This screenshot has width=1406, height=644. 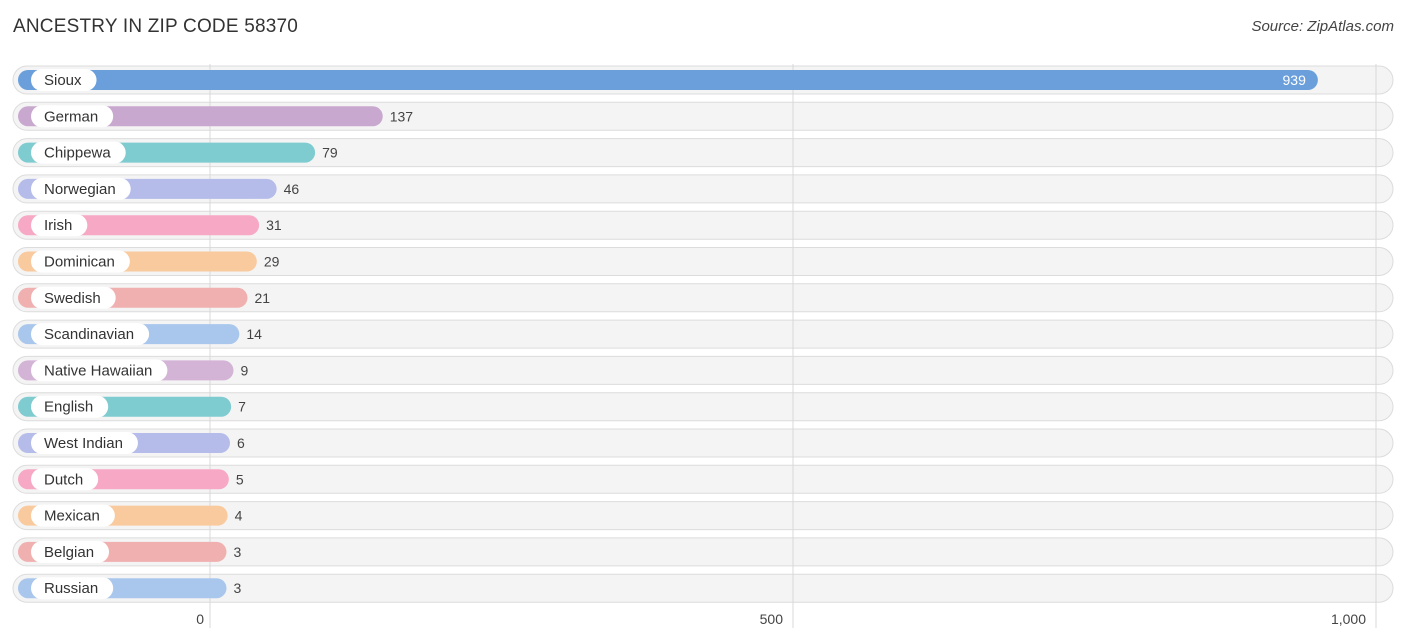 I want to click on bar, so click(x=668, y=80).